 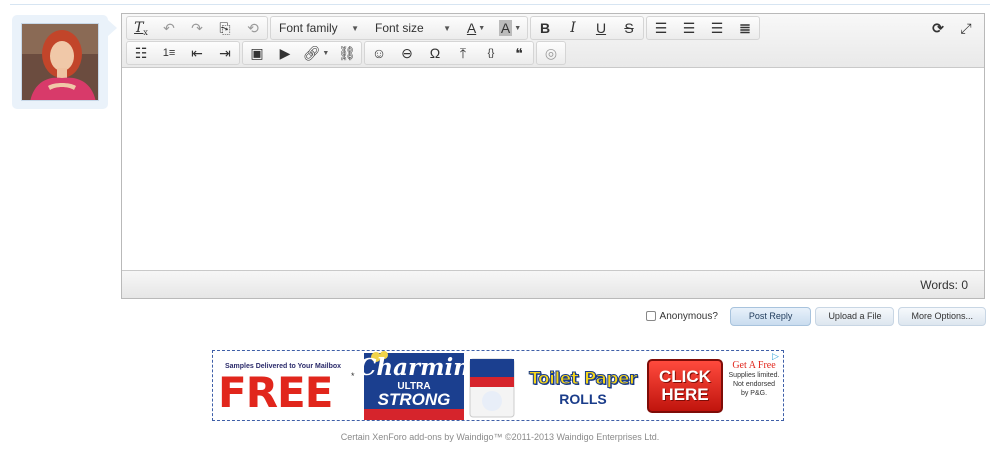 I want to click on redo-icon: ↷, so click(x=197, y=27).